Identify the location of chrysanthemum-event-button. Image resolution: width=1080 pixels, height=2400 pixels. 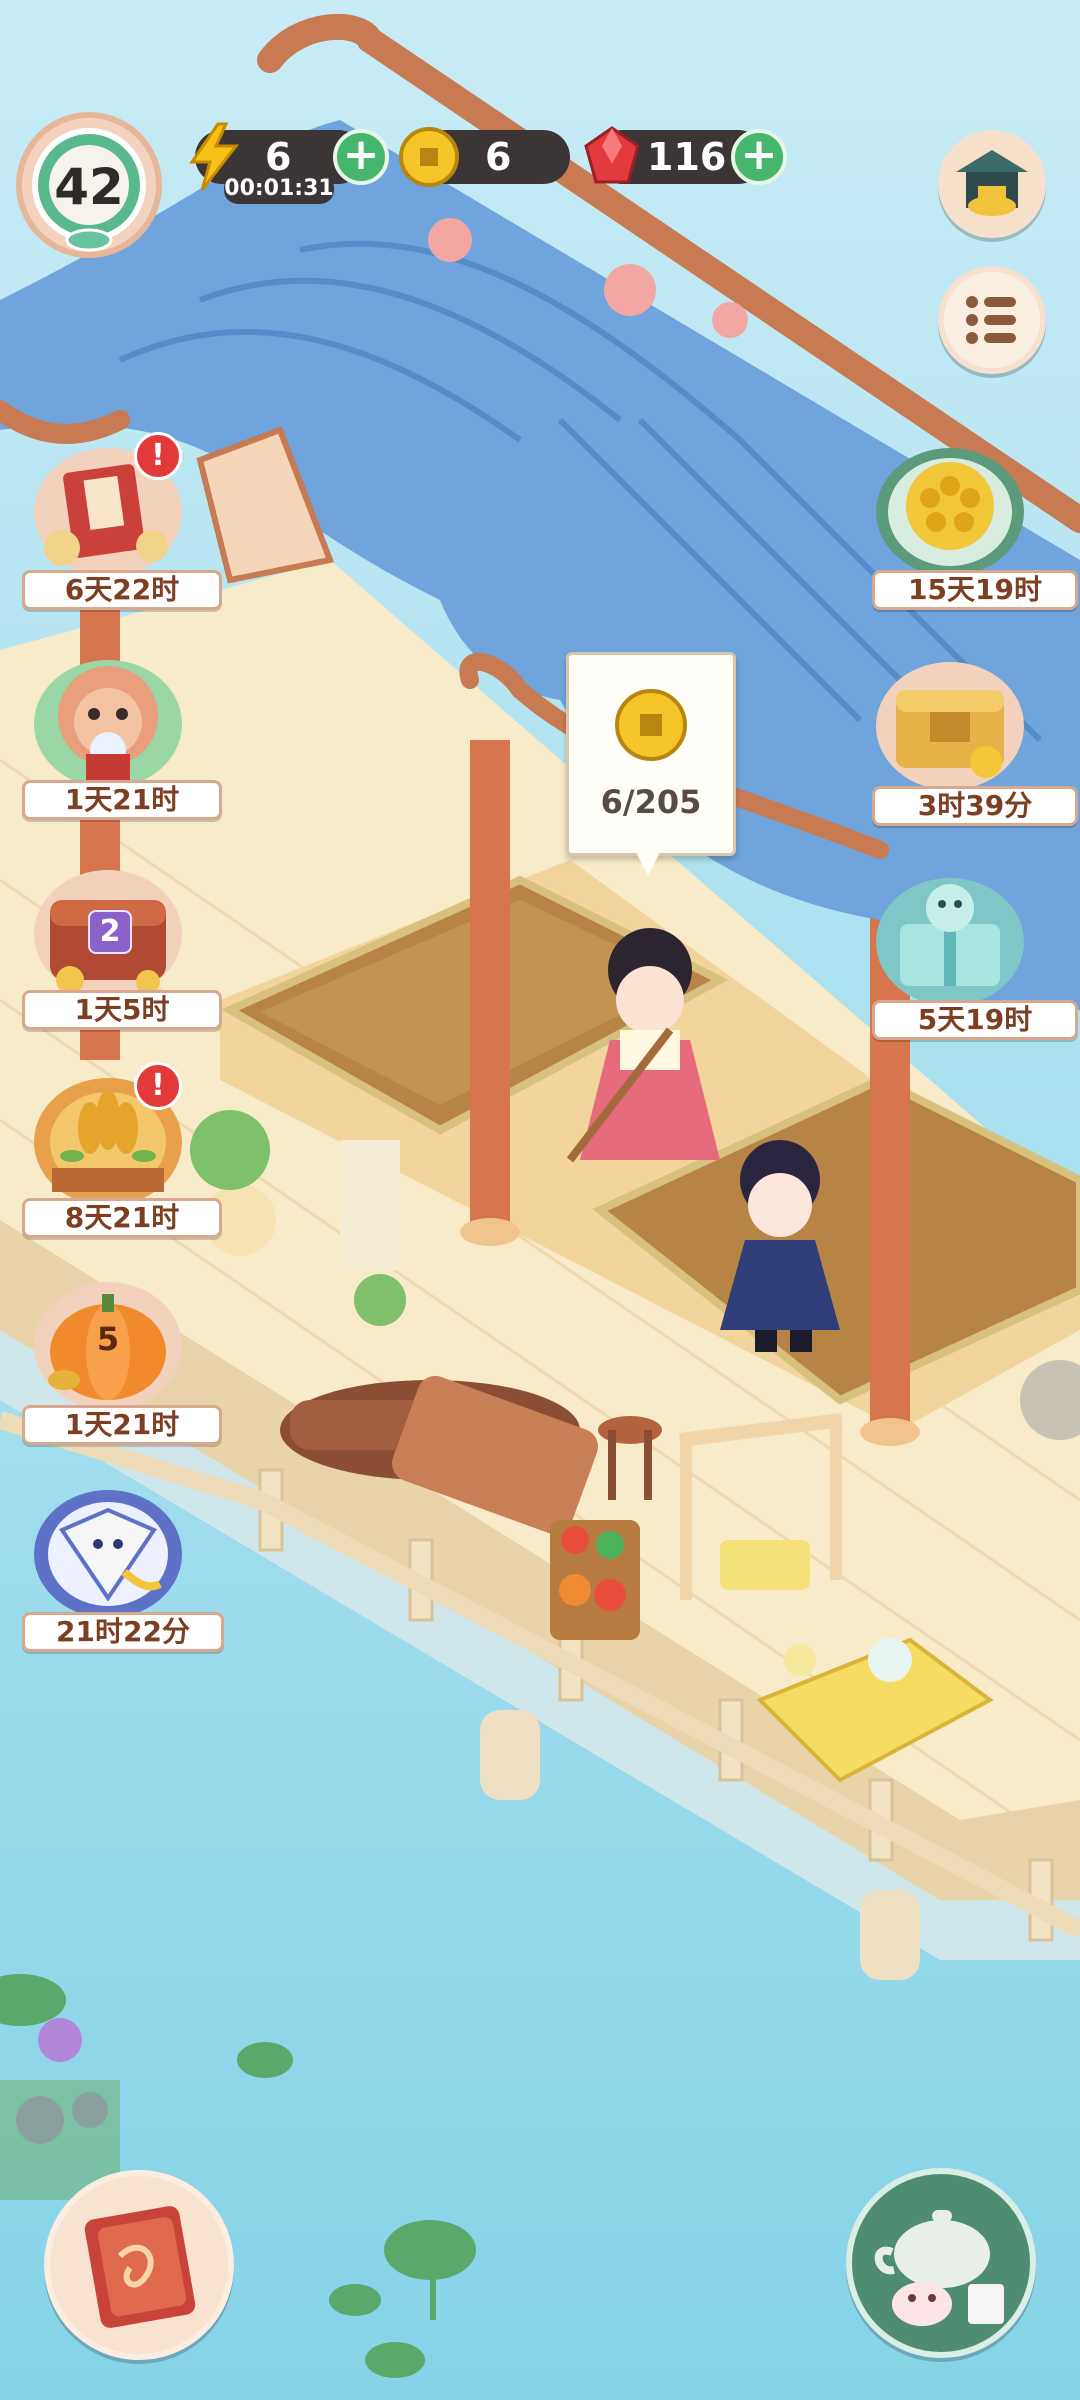
(950, 508).